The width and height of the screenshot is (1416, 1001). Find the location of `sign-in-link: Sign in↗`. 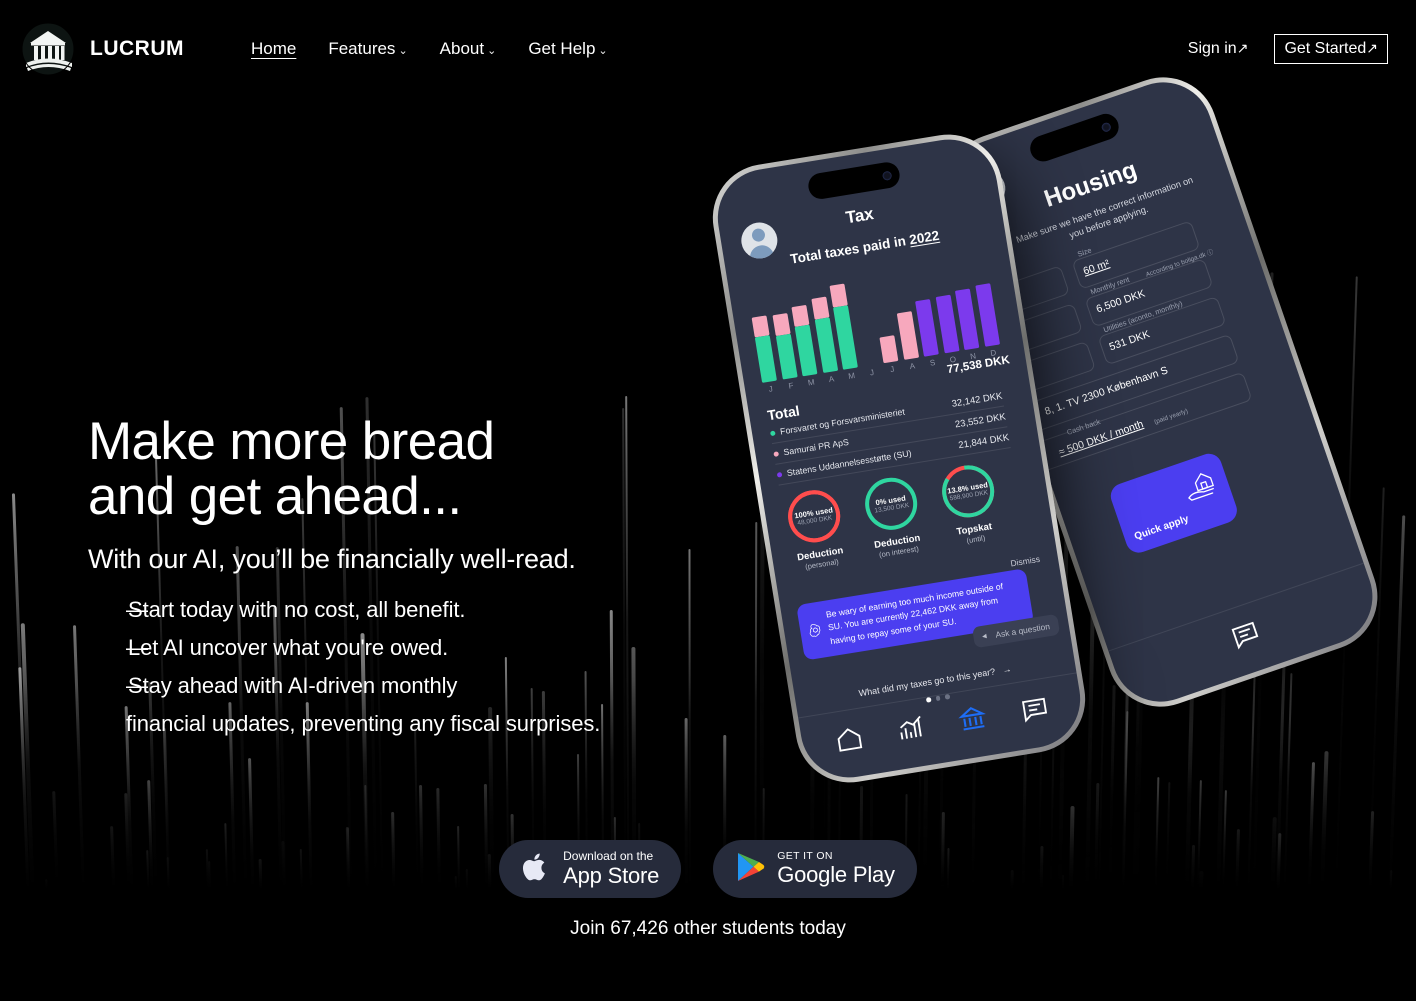

sign-in-link: Sign in↗ is located at coordinates (1218, 49).